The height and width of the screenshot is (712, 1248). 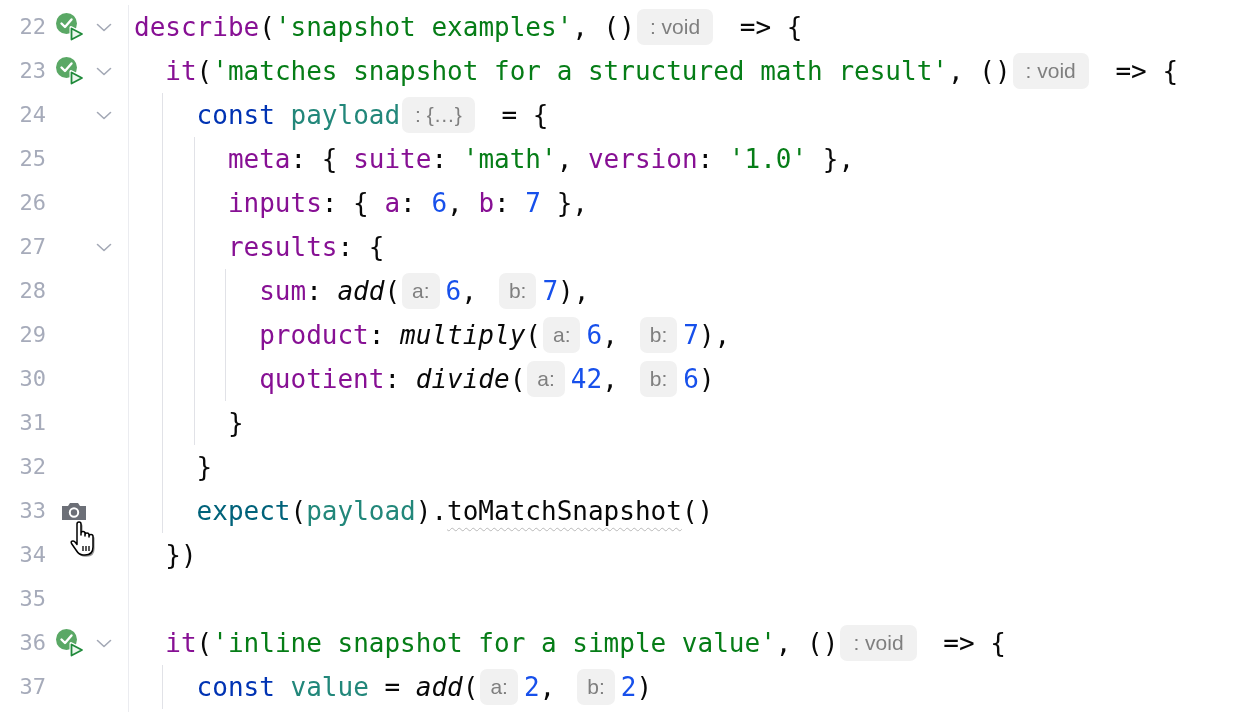 I want to click on camera-icon, so click(x=74, y=511).